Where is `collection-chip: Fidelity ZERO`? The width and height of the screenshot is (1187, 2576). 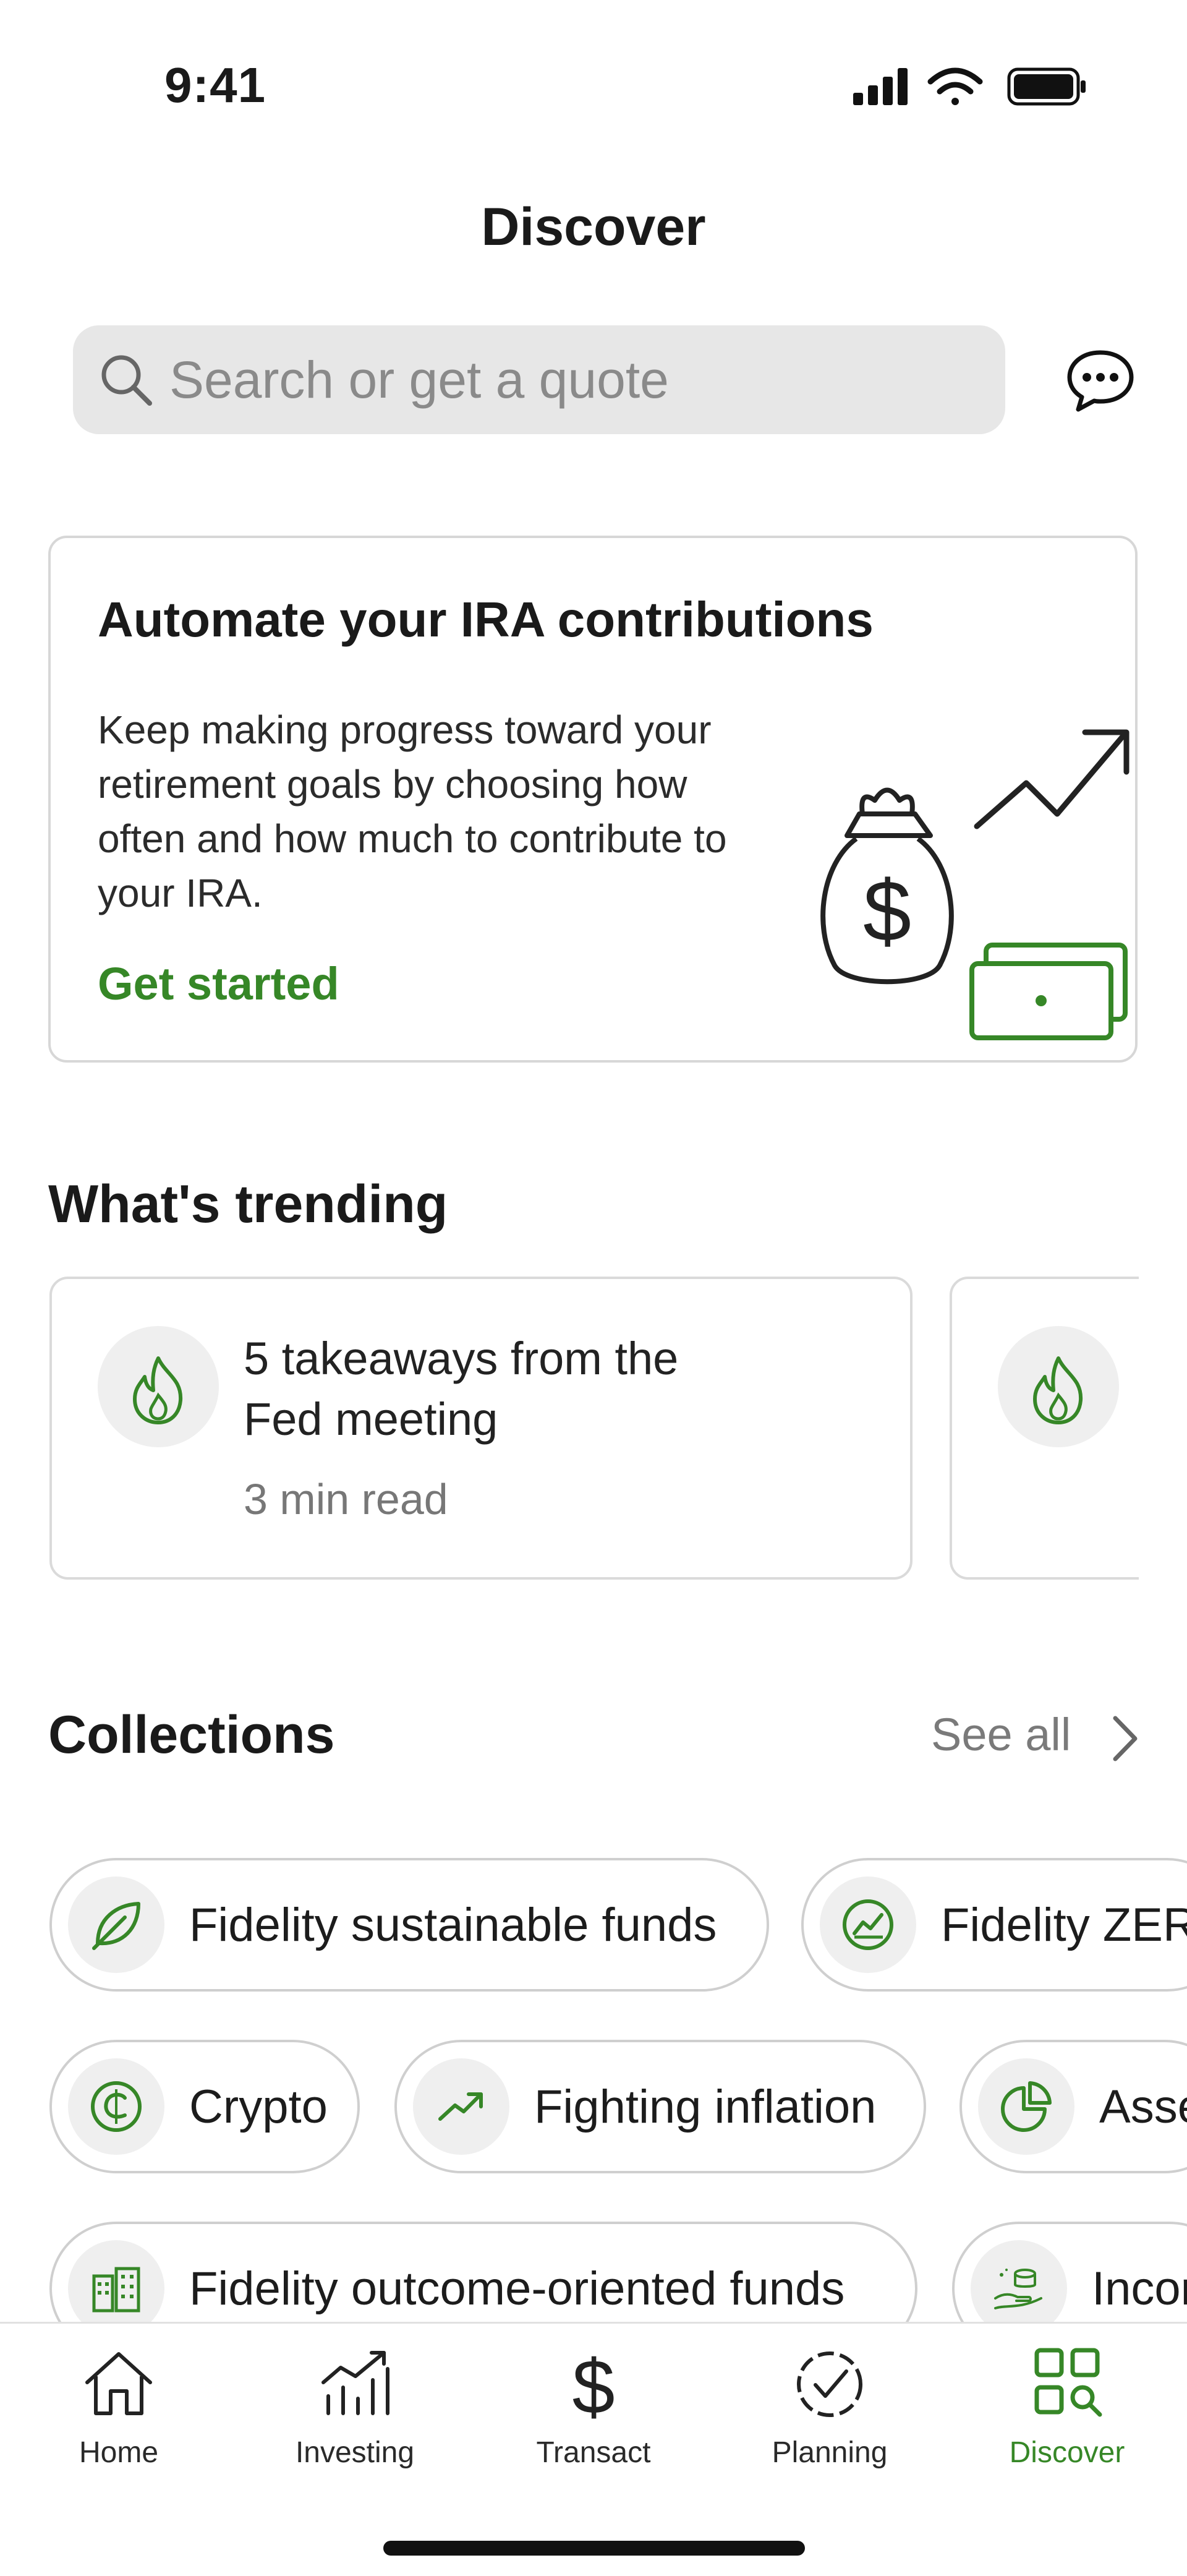 collection-chip: Fidelity ZERO is located at coordinates (994, 1925).